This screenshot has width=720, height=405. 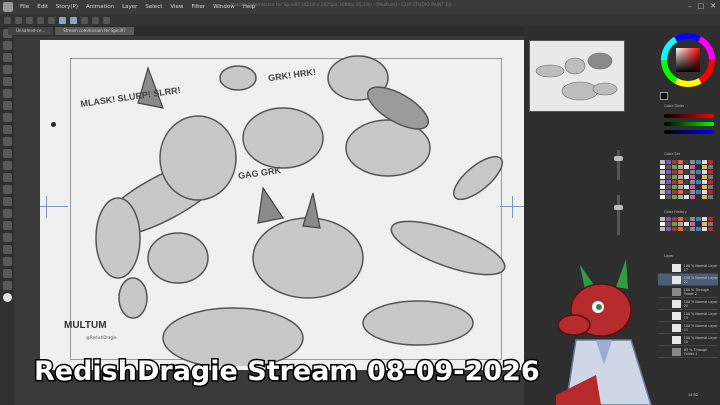 I want to click on layer-row: 100 % Normal Layer 17, so click(x=688, y=268).